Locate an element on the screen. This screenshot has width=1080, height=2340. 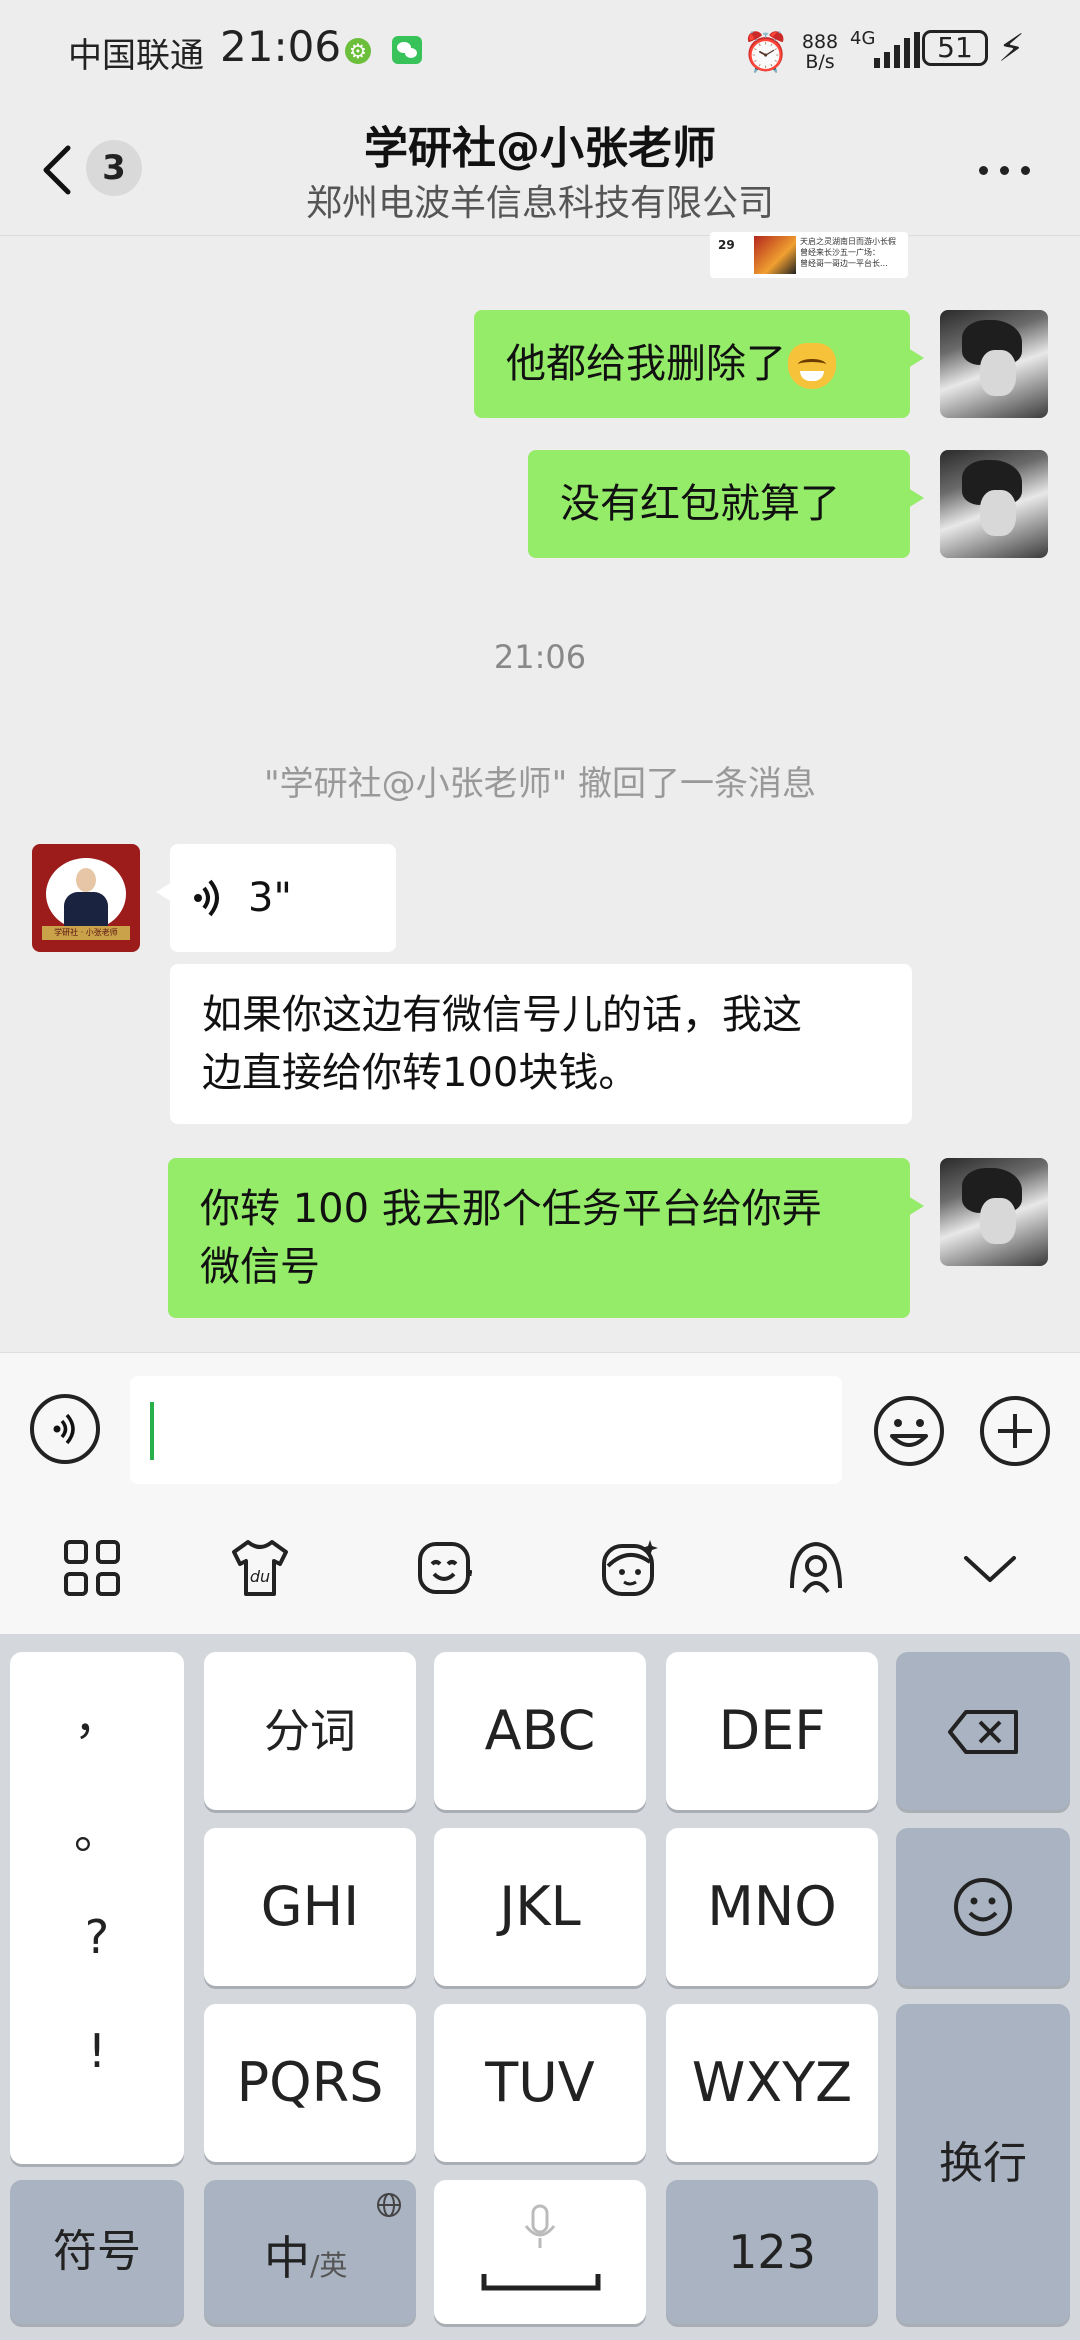
language-switch-key: 中 /英 is located at coordinates (310, 2252).